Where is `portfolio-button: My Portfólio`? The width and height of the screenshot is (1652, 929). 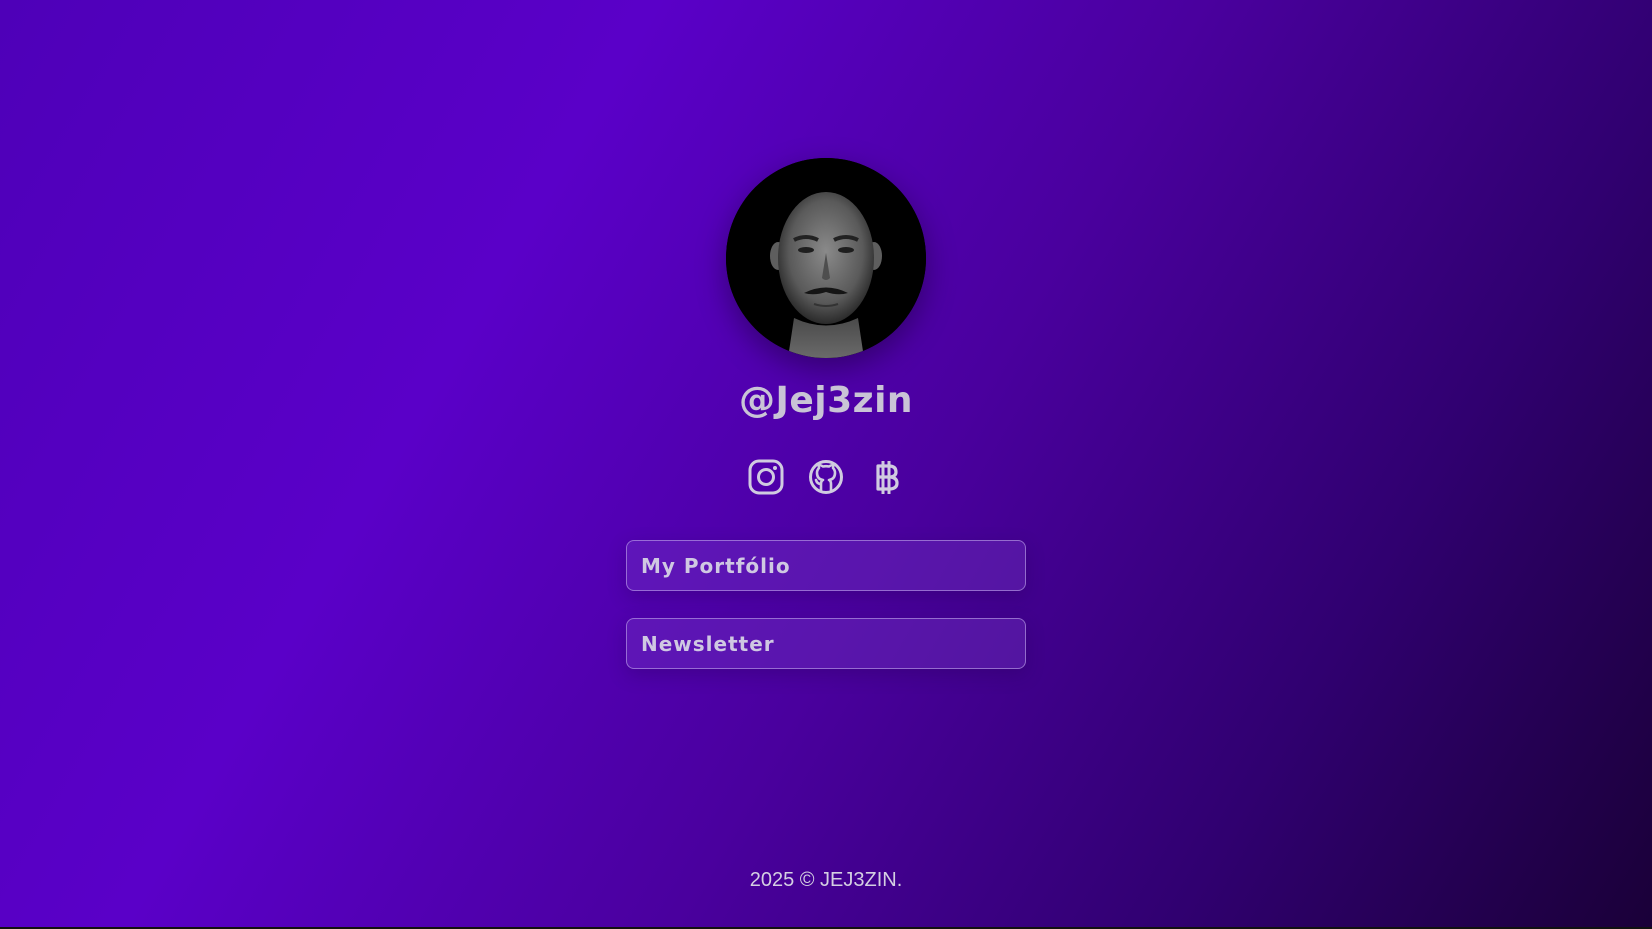
portfolio-button: My Portfólio is located at coordinates (826, 565).